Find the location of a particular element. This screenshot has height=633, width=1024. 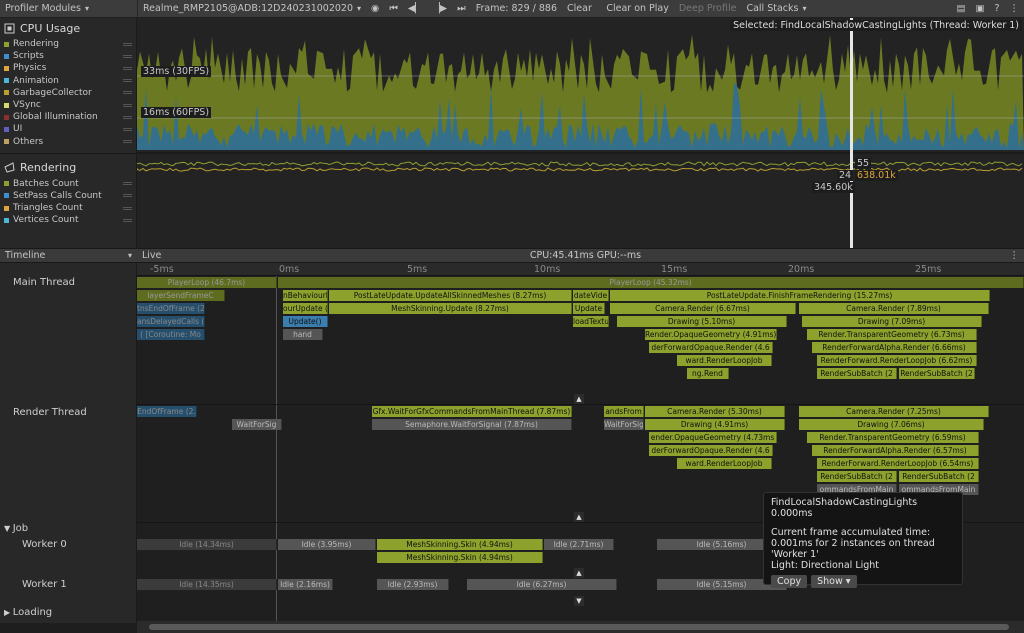

bar: nBehaviourl is located at coordinates (305, 295).